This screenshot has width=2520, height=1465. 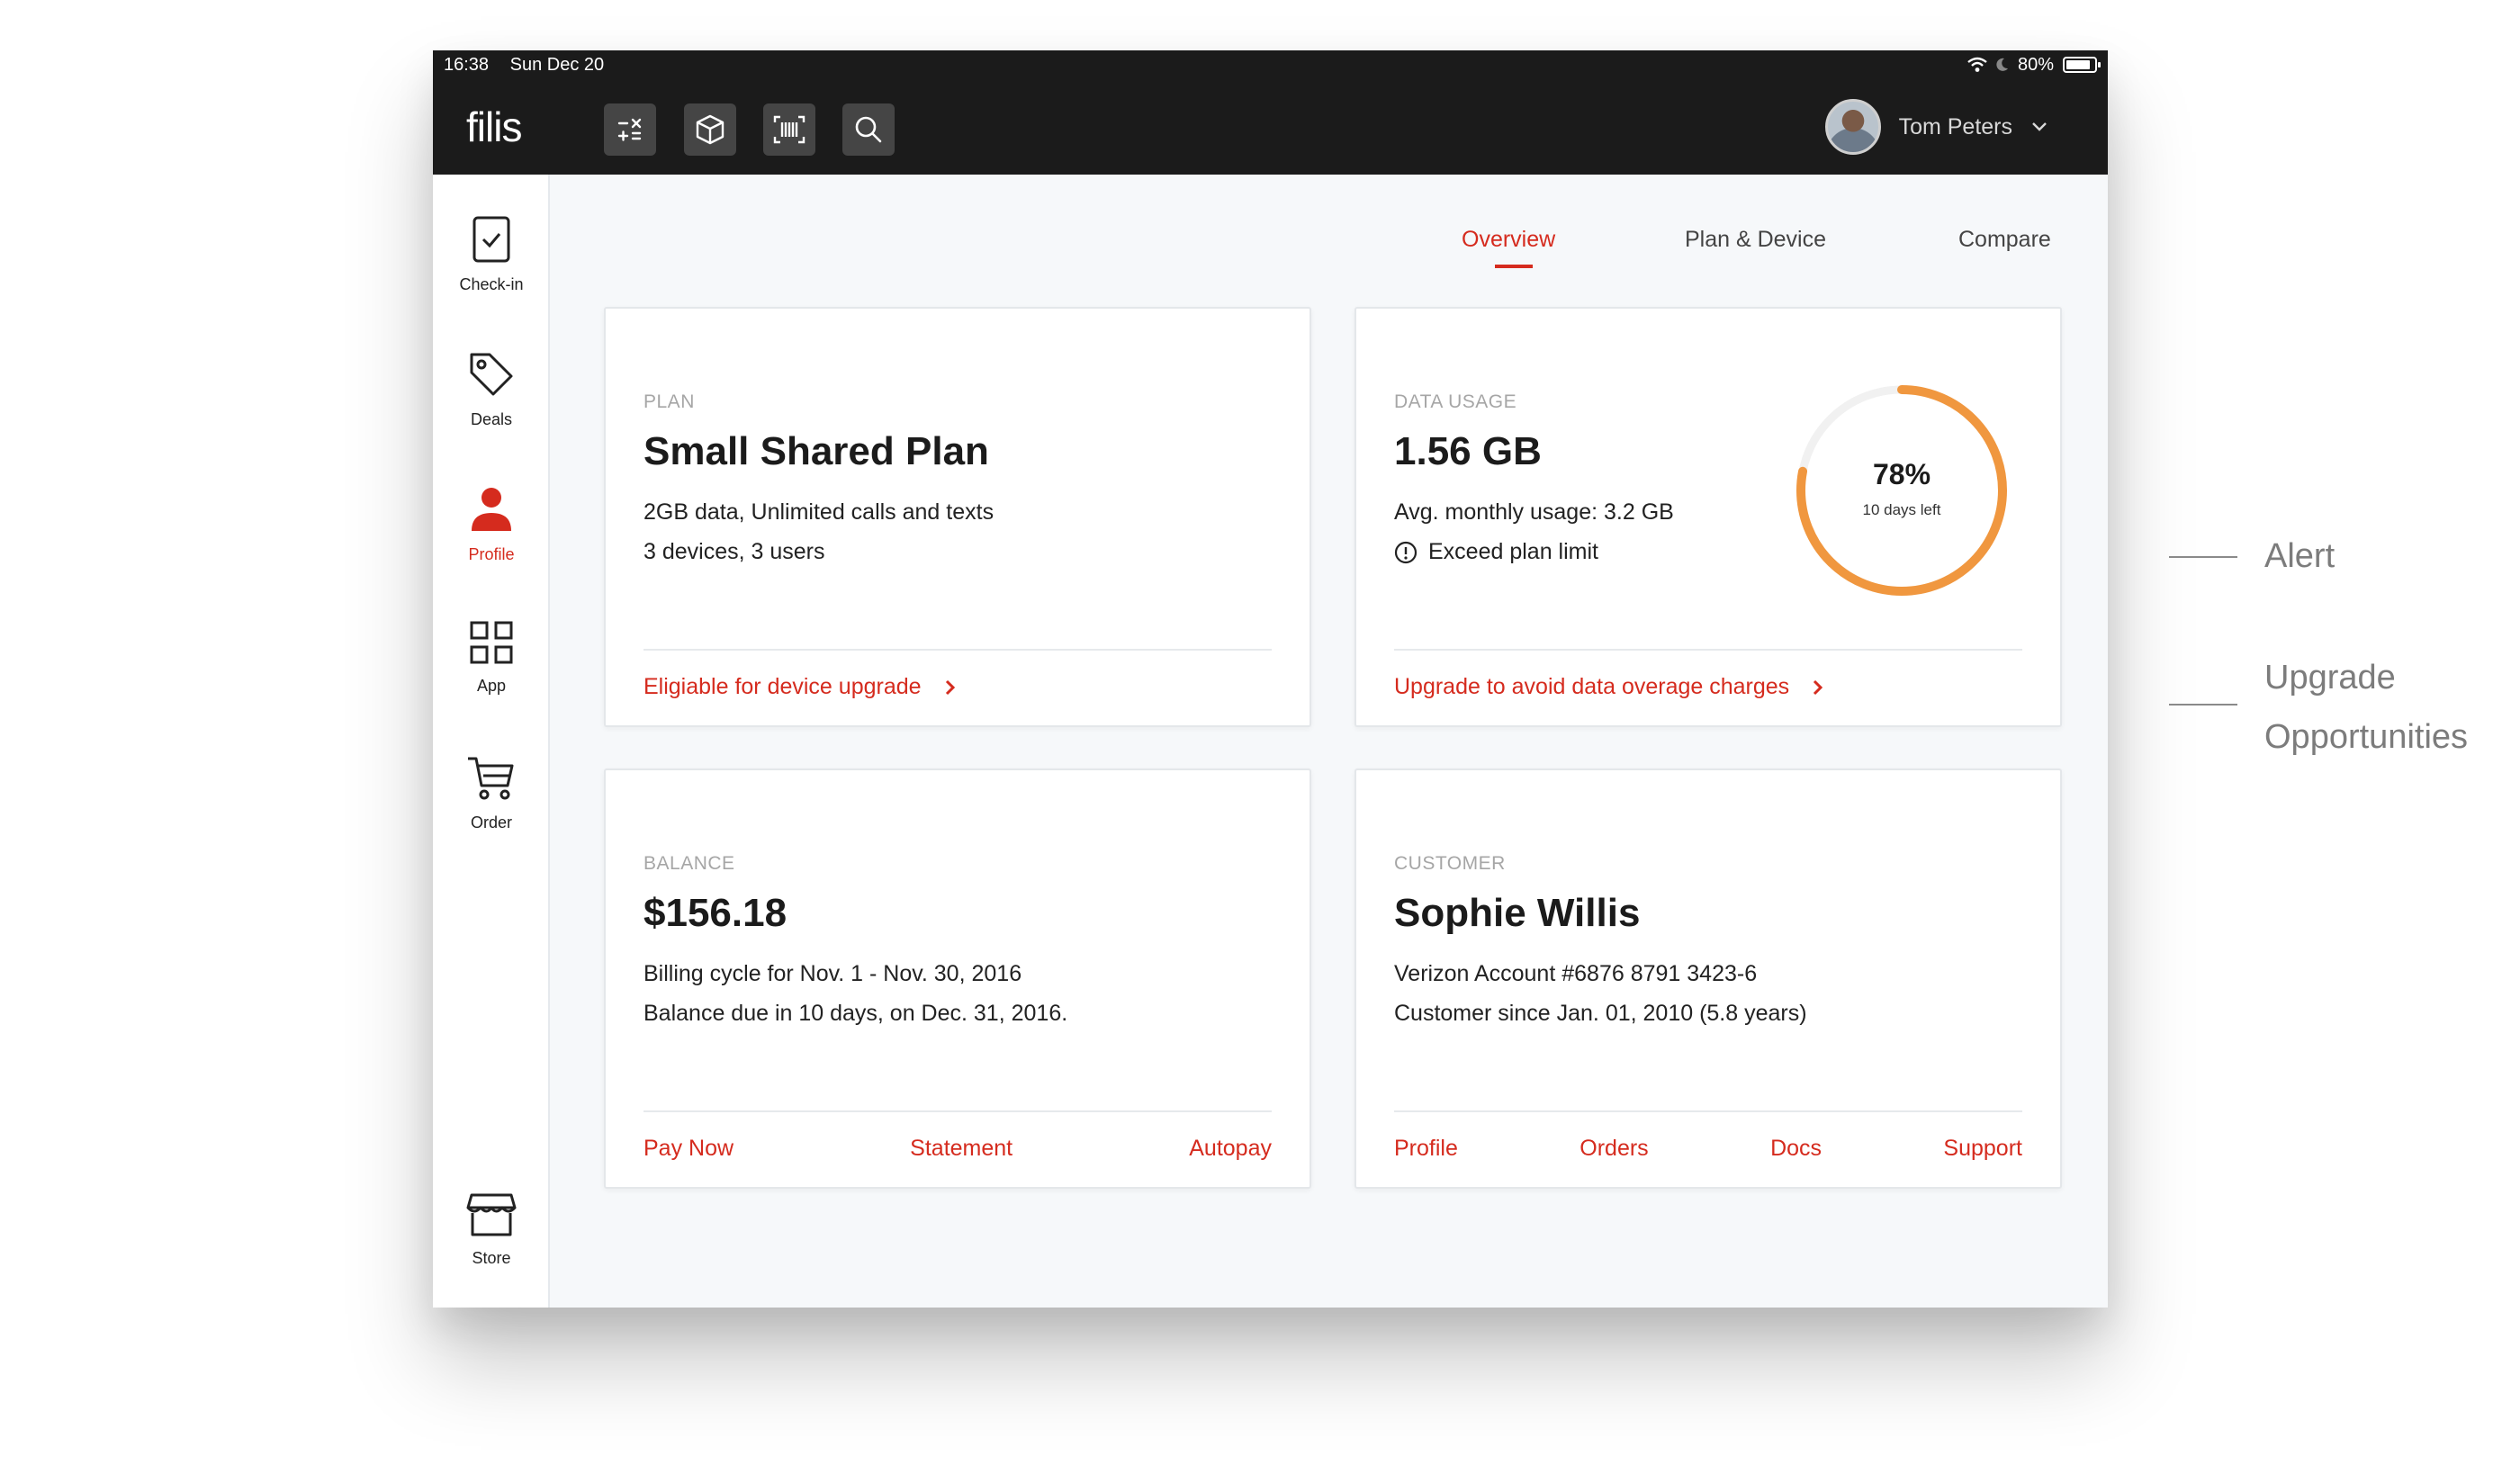 What do you see at coordinates (1756, 240) in the screenshot?
I see `tab-plan-device: Plan & Device` at bounding box center [1756, 240].